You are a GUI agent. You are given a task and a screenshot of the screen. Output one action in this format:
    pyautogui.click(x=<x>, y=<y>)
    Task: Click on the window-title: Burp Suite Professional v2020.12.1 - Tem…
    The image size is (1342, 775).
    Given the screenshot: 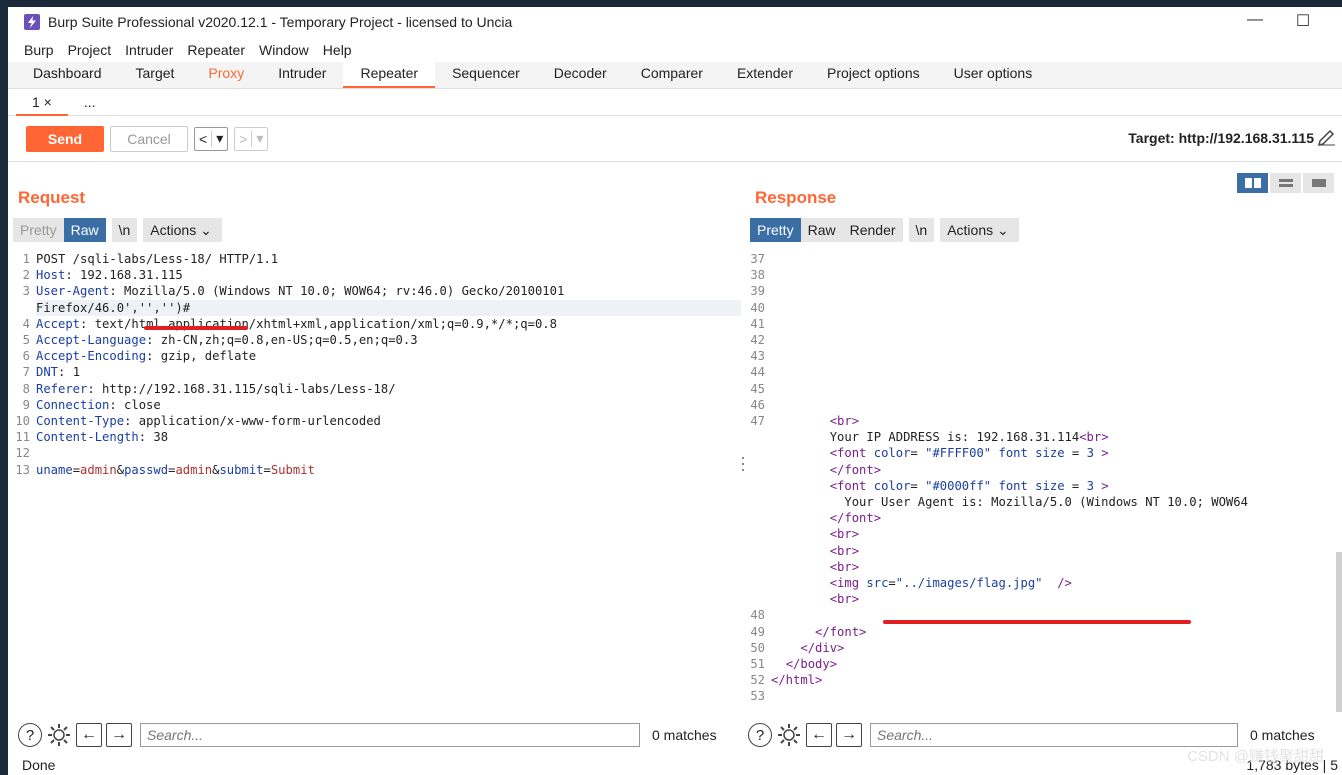 What is the action you would take?
    pyautogui.click(x=280, y=22)
    